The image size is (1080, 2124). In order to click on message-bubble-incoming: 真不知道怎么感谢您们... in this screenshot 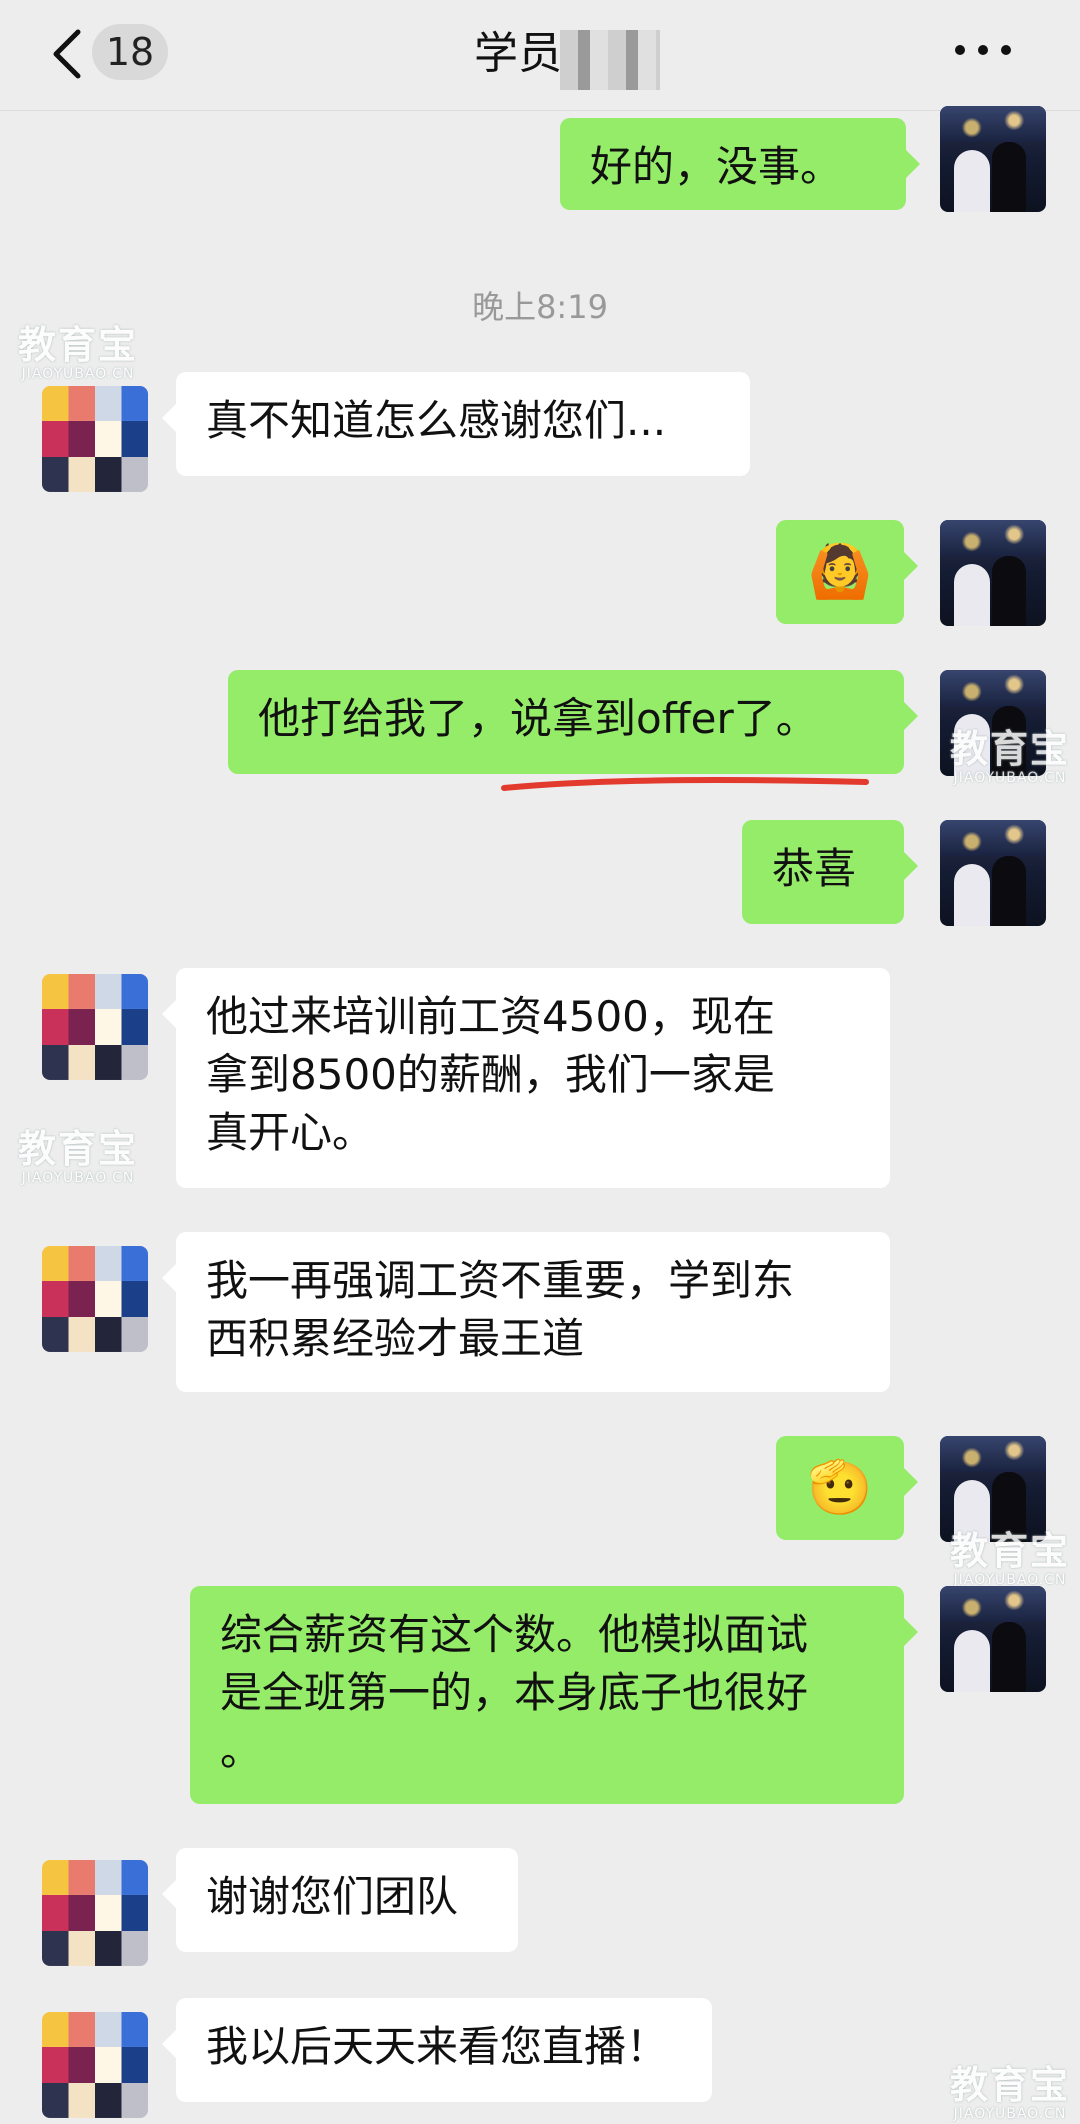, I will do `click(456, 424)`.